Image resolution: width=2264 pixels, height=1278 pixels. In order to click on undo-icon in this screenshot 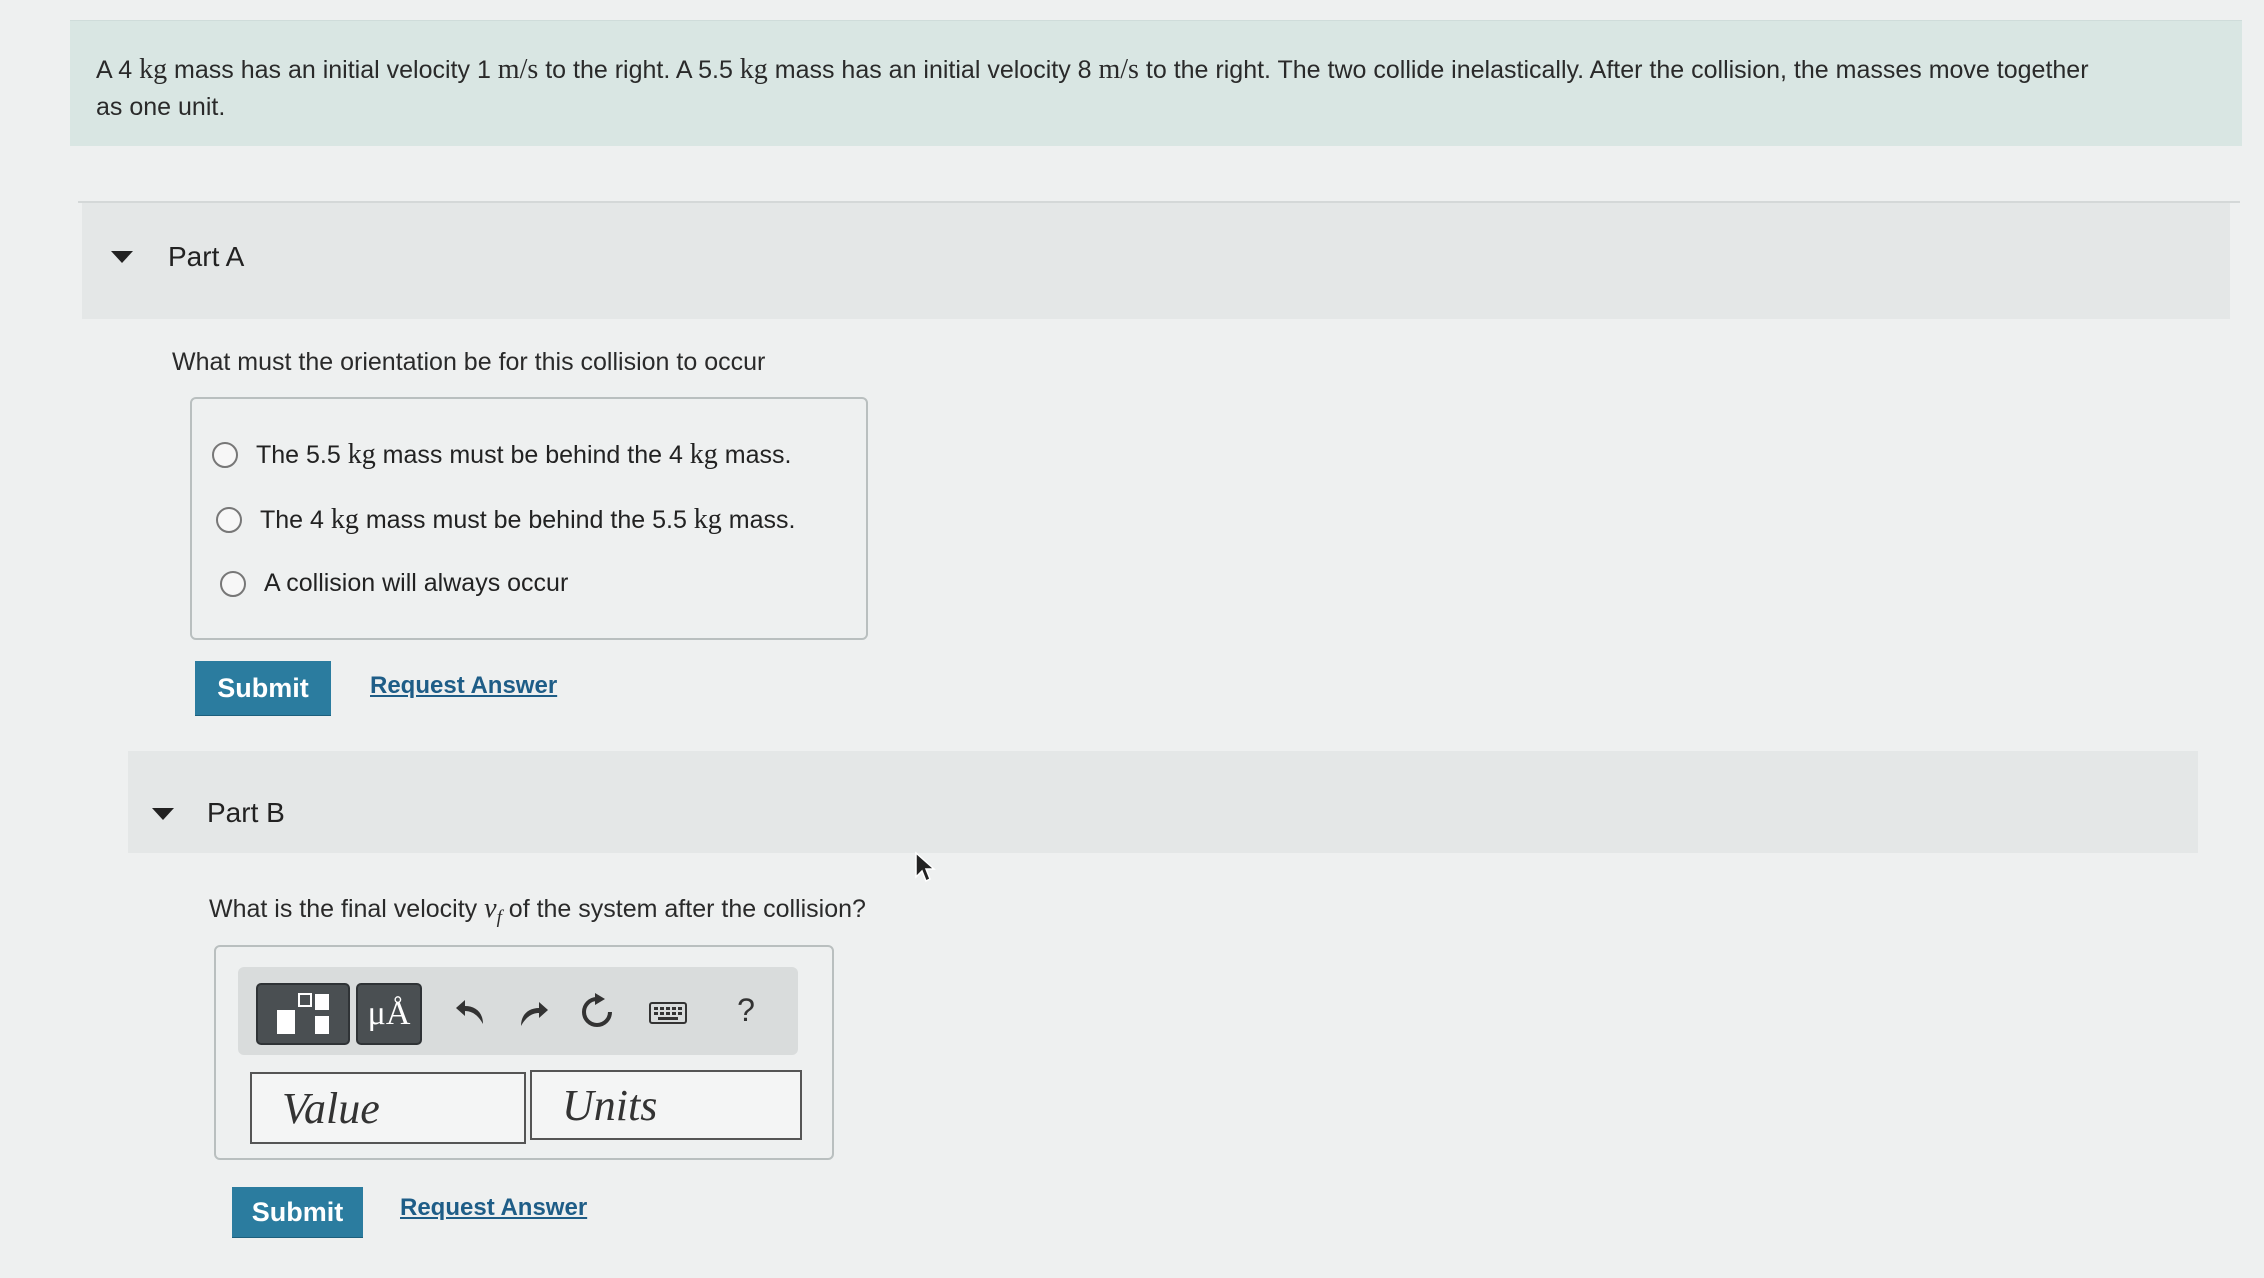, I will do `click(469, 1012)`.